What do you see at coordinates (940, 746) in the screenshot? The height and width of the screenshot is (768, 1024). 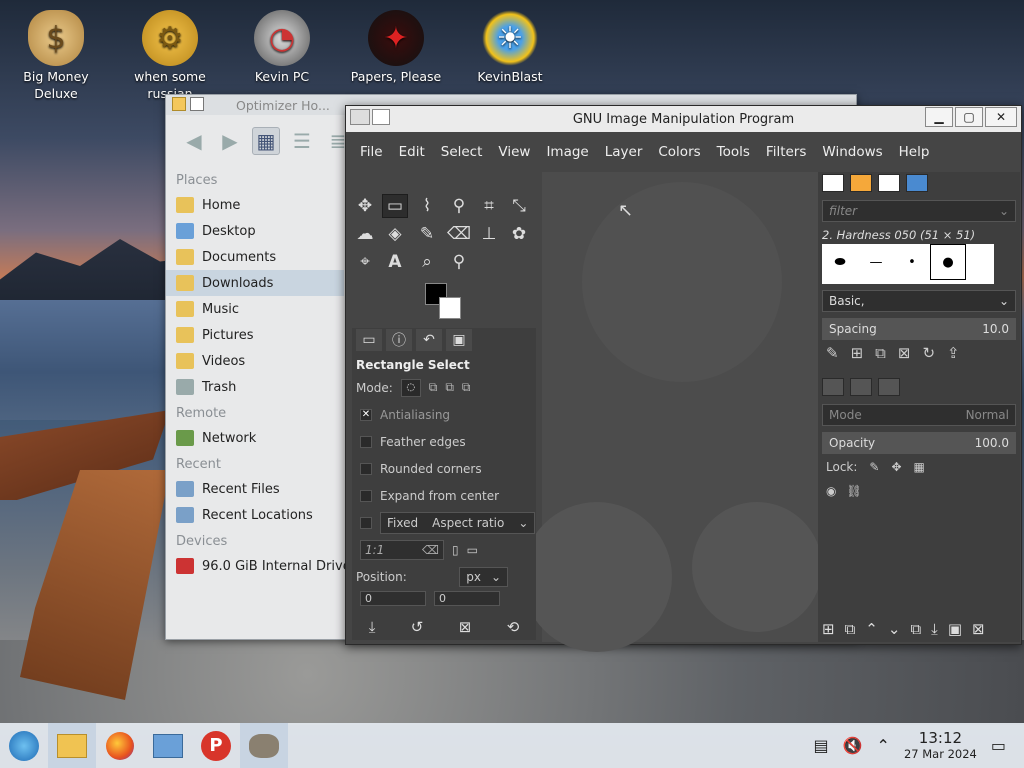 I see `clock: 13:12 27 Mar 2024` at bounding box center [940, 746].